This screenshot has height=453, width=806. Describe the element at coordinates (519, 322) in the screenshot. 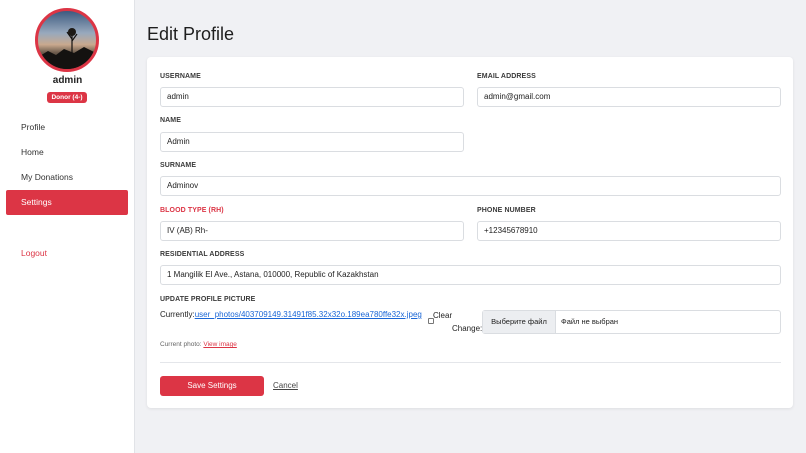

I see `choose-file-button: Выберите файл` at that location.